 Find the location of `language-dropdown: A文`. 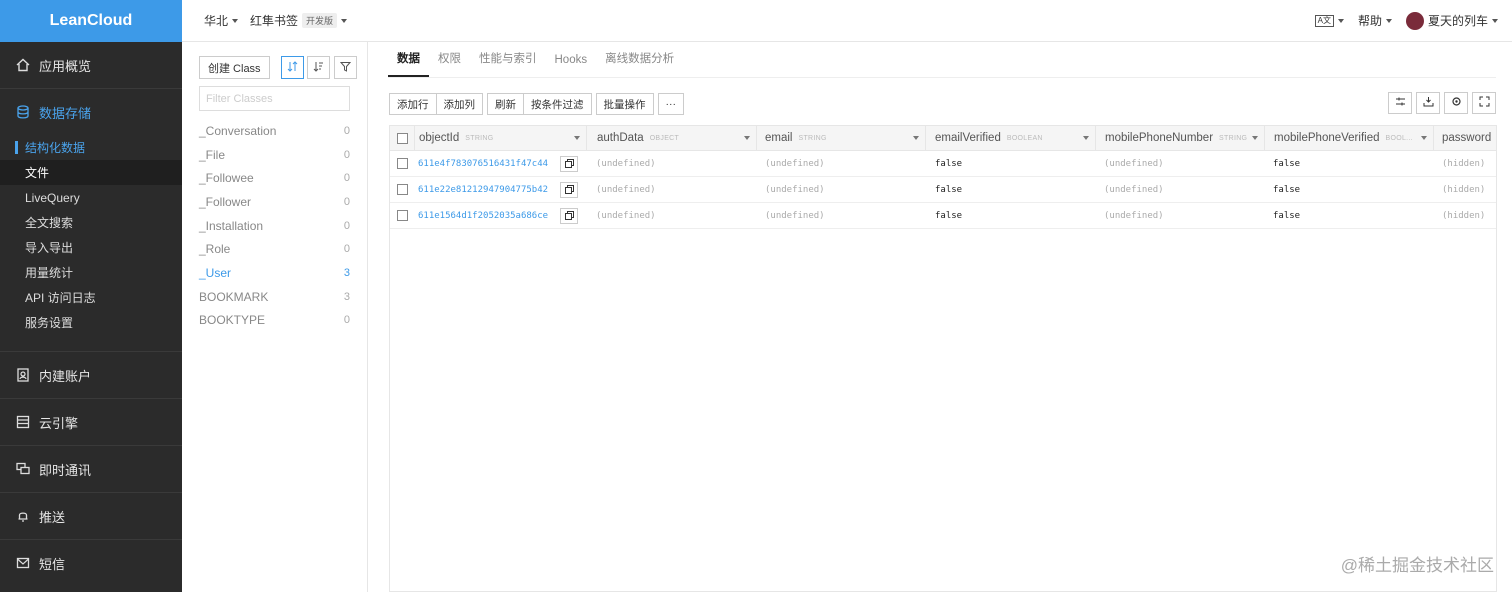

language-dropdown: A文 is located at coordinates (1329, 20).